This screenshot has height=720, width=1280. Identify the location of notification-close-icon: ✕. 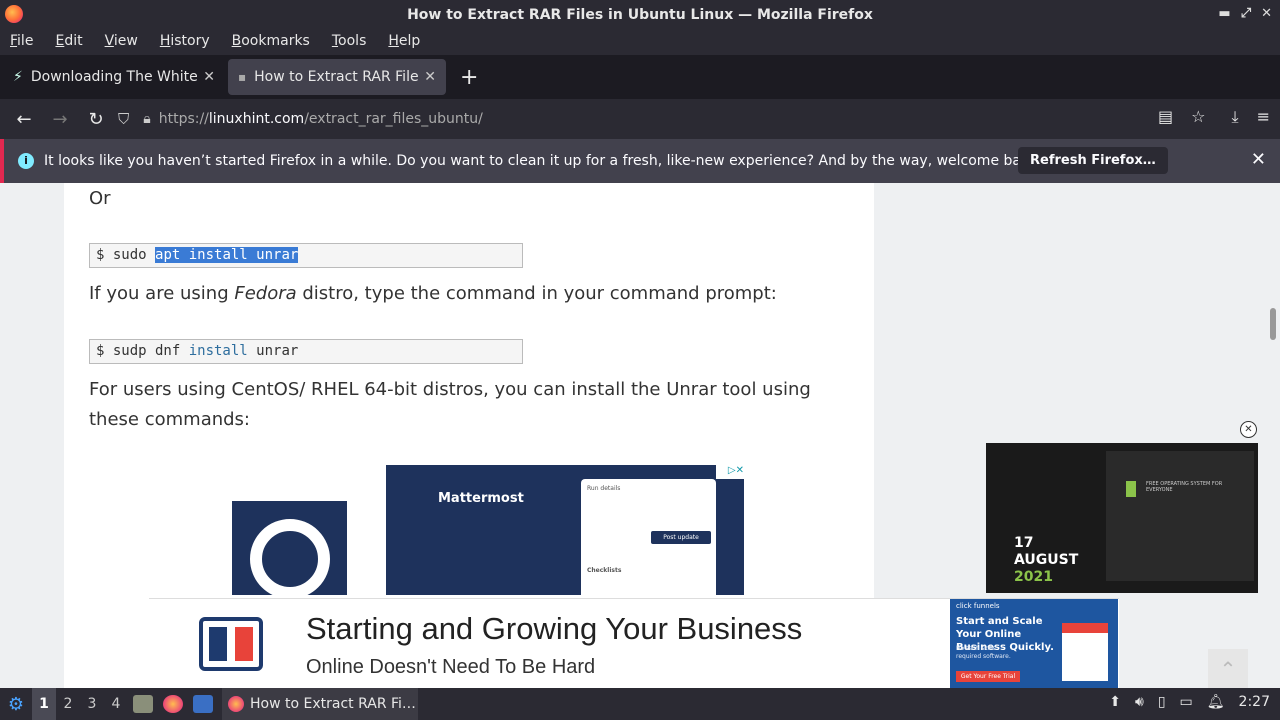
(1258, 159).